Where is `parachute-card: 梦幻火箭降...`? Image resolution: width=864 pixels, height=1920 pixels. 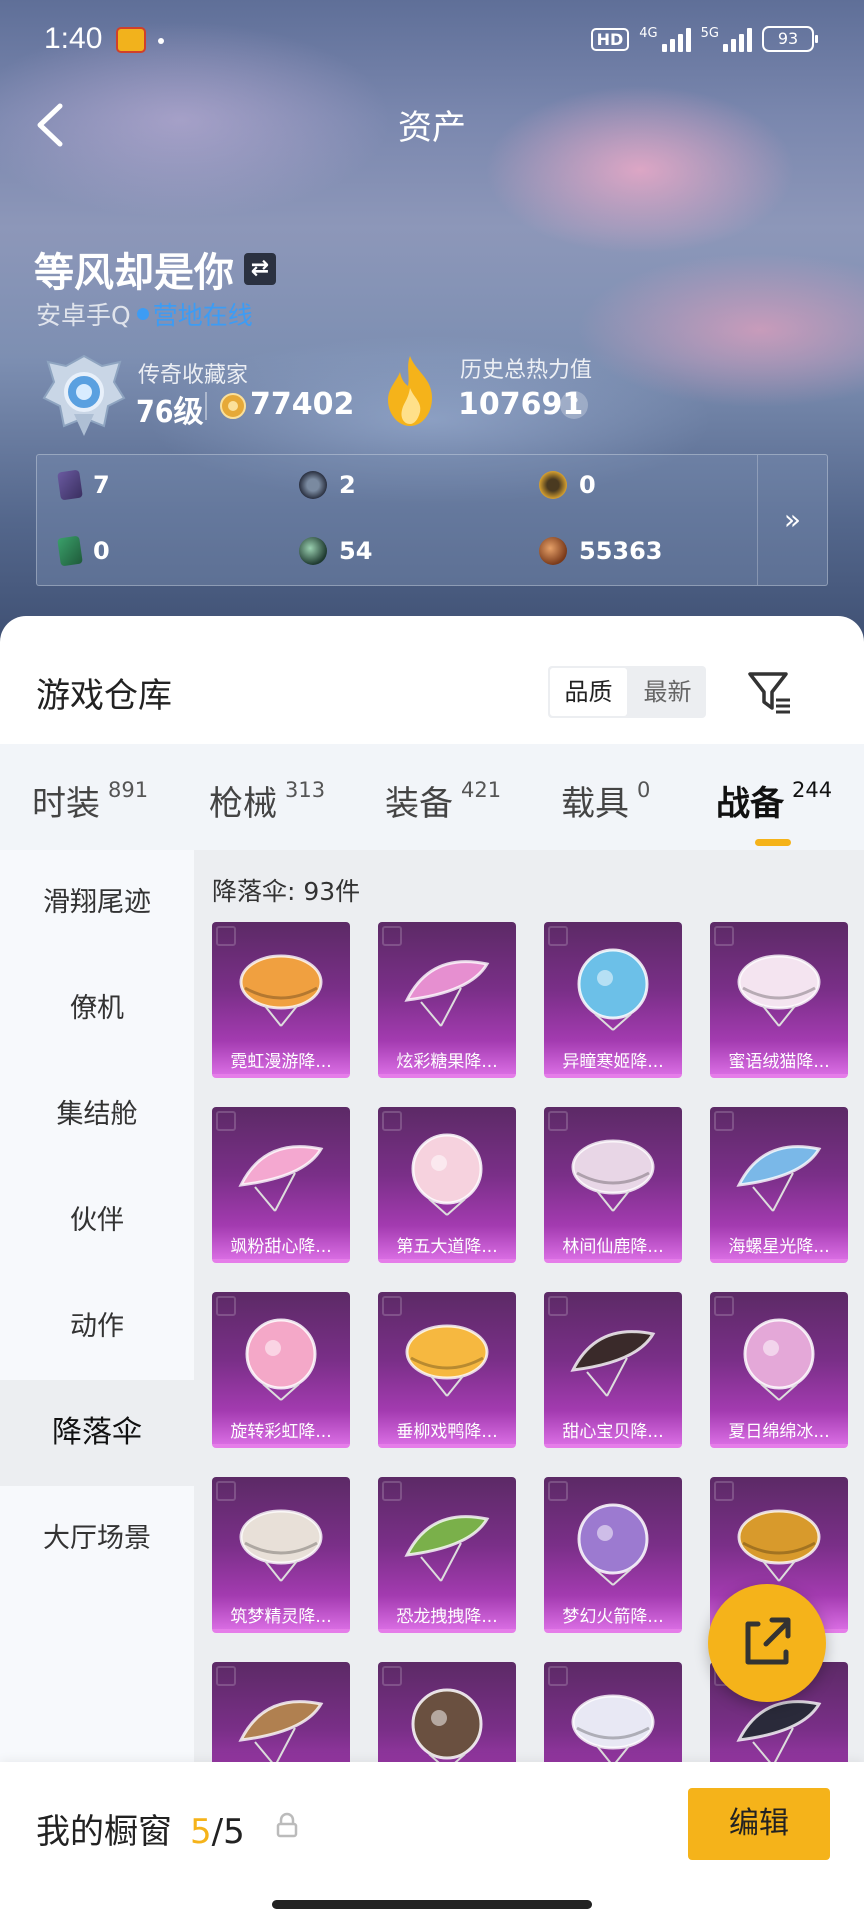
parachute-card: 梦幻火箭降... is located at coordinates (613, 1555).